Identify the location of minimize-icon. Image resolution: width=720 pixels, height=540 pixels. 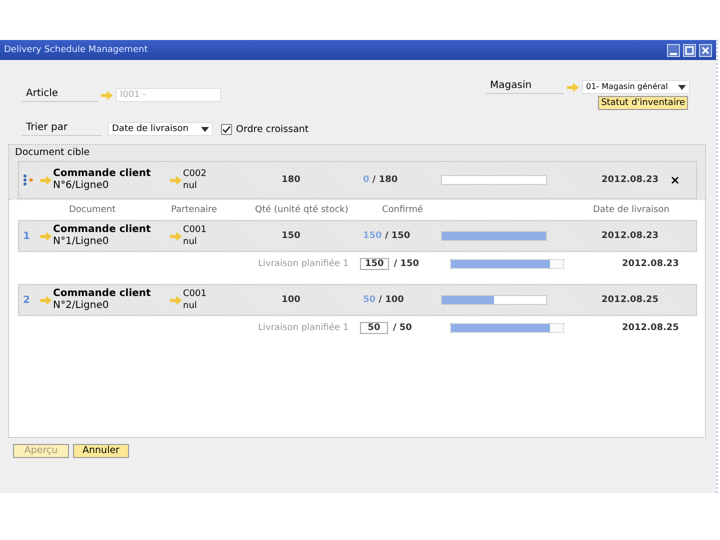
(673, 50).